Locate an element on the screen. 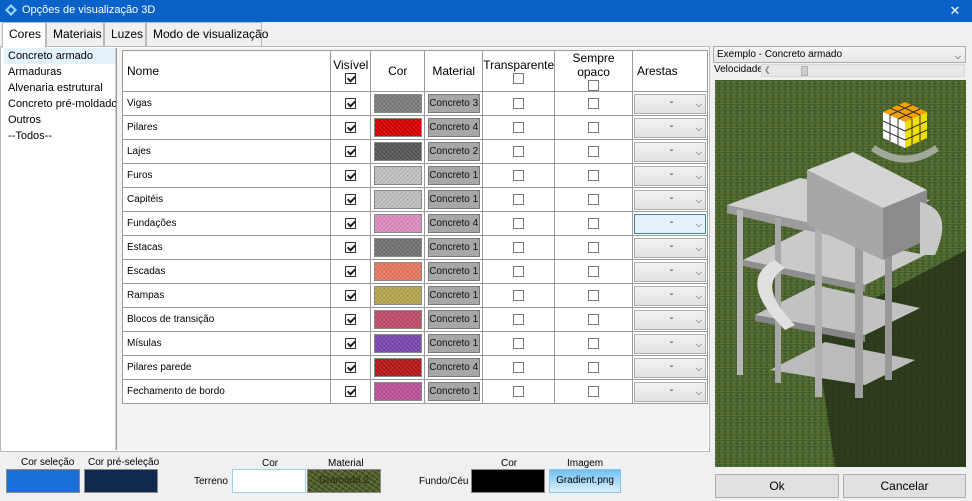  visible-all-checkbox is located at coordinates (351, 78).